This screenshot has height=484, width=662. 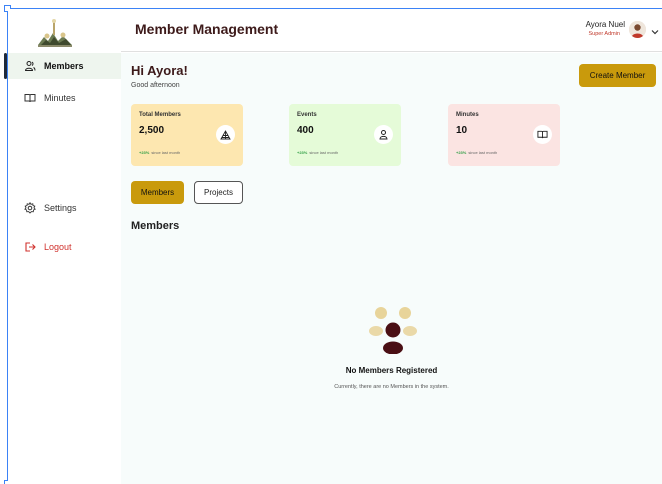 I want to click on sidebar-item-minutes: Minutes, so click(x=64, y=98).